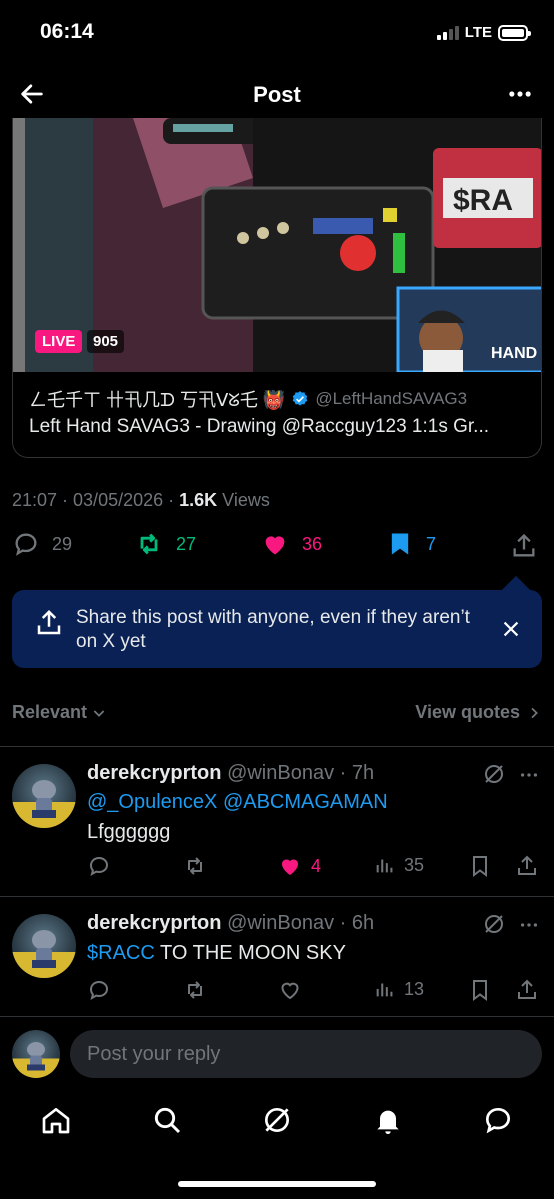  I want to click on signal-icon, so click(447, 32).